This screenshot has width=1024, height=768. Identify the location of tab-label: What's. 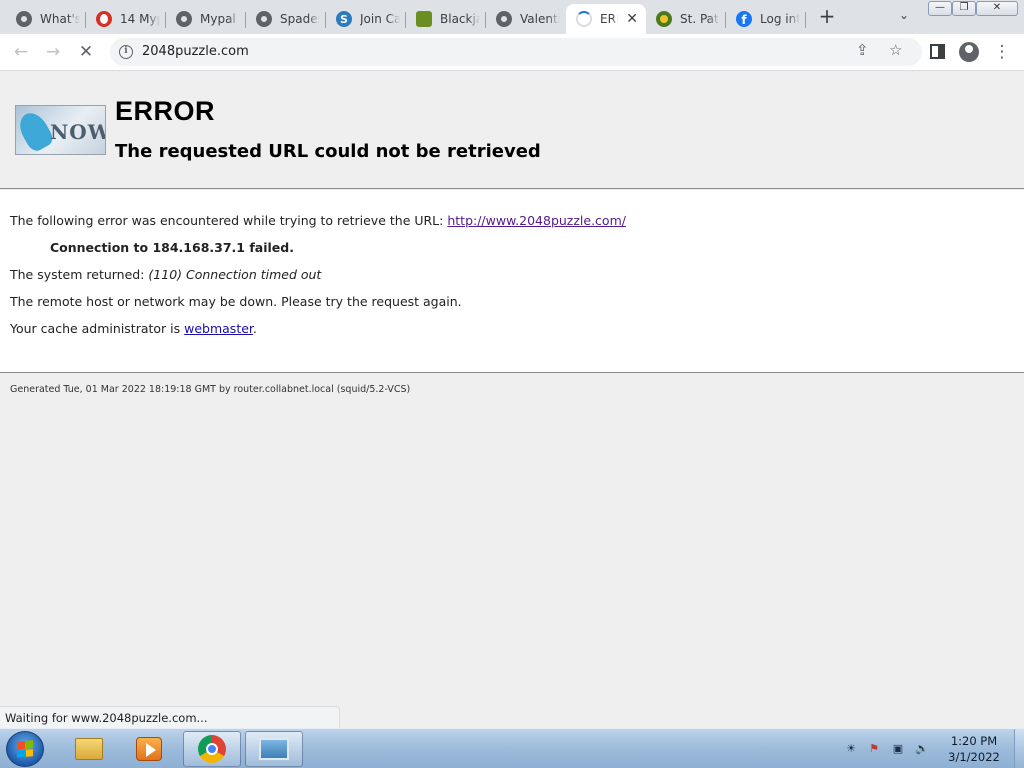
(60, 19).